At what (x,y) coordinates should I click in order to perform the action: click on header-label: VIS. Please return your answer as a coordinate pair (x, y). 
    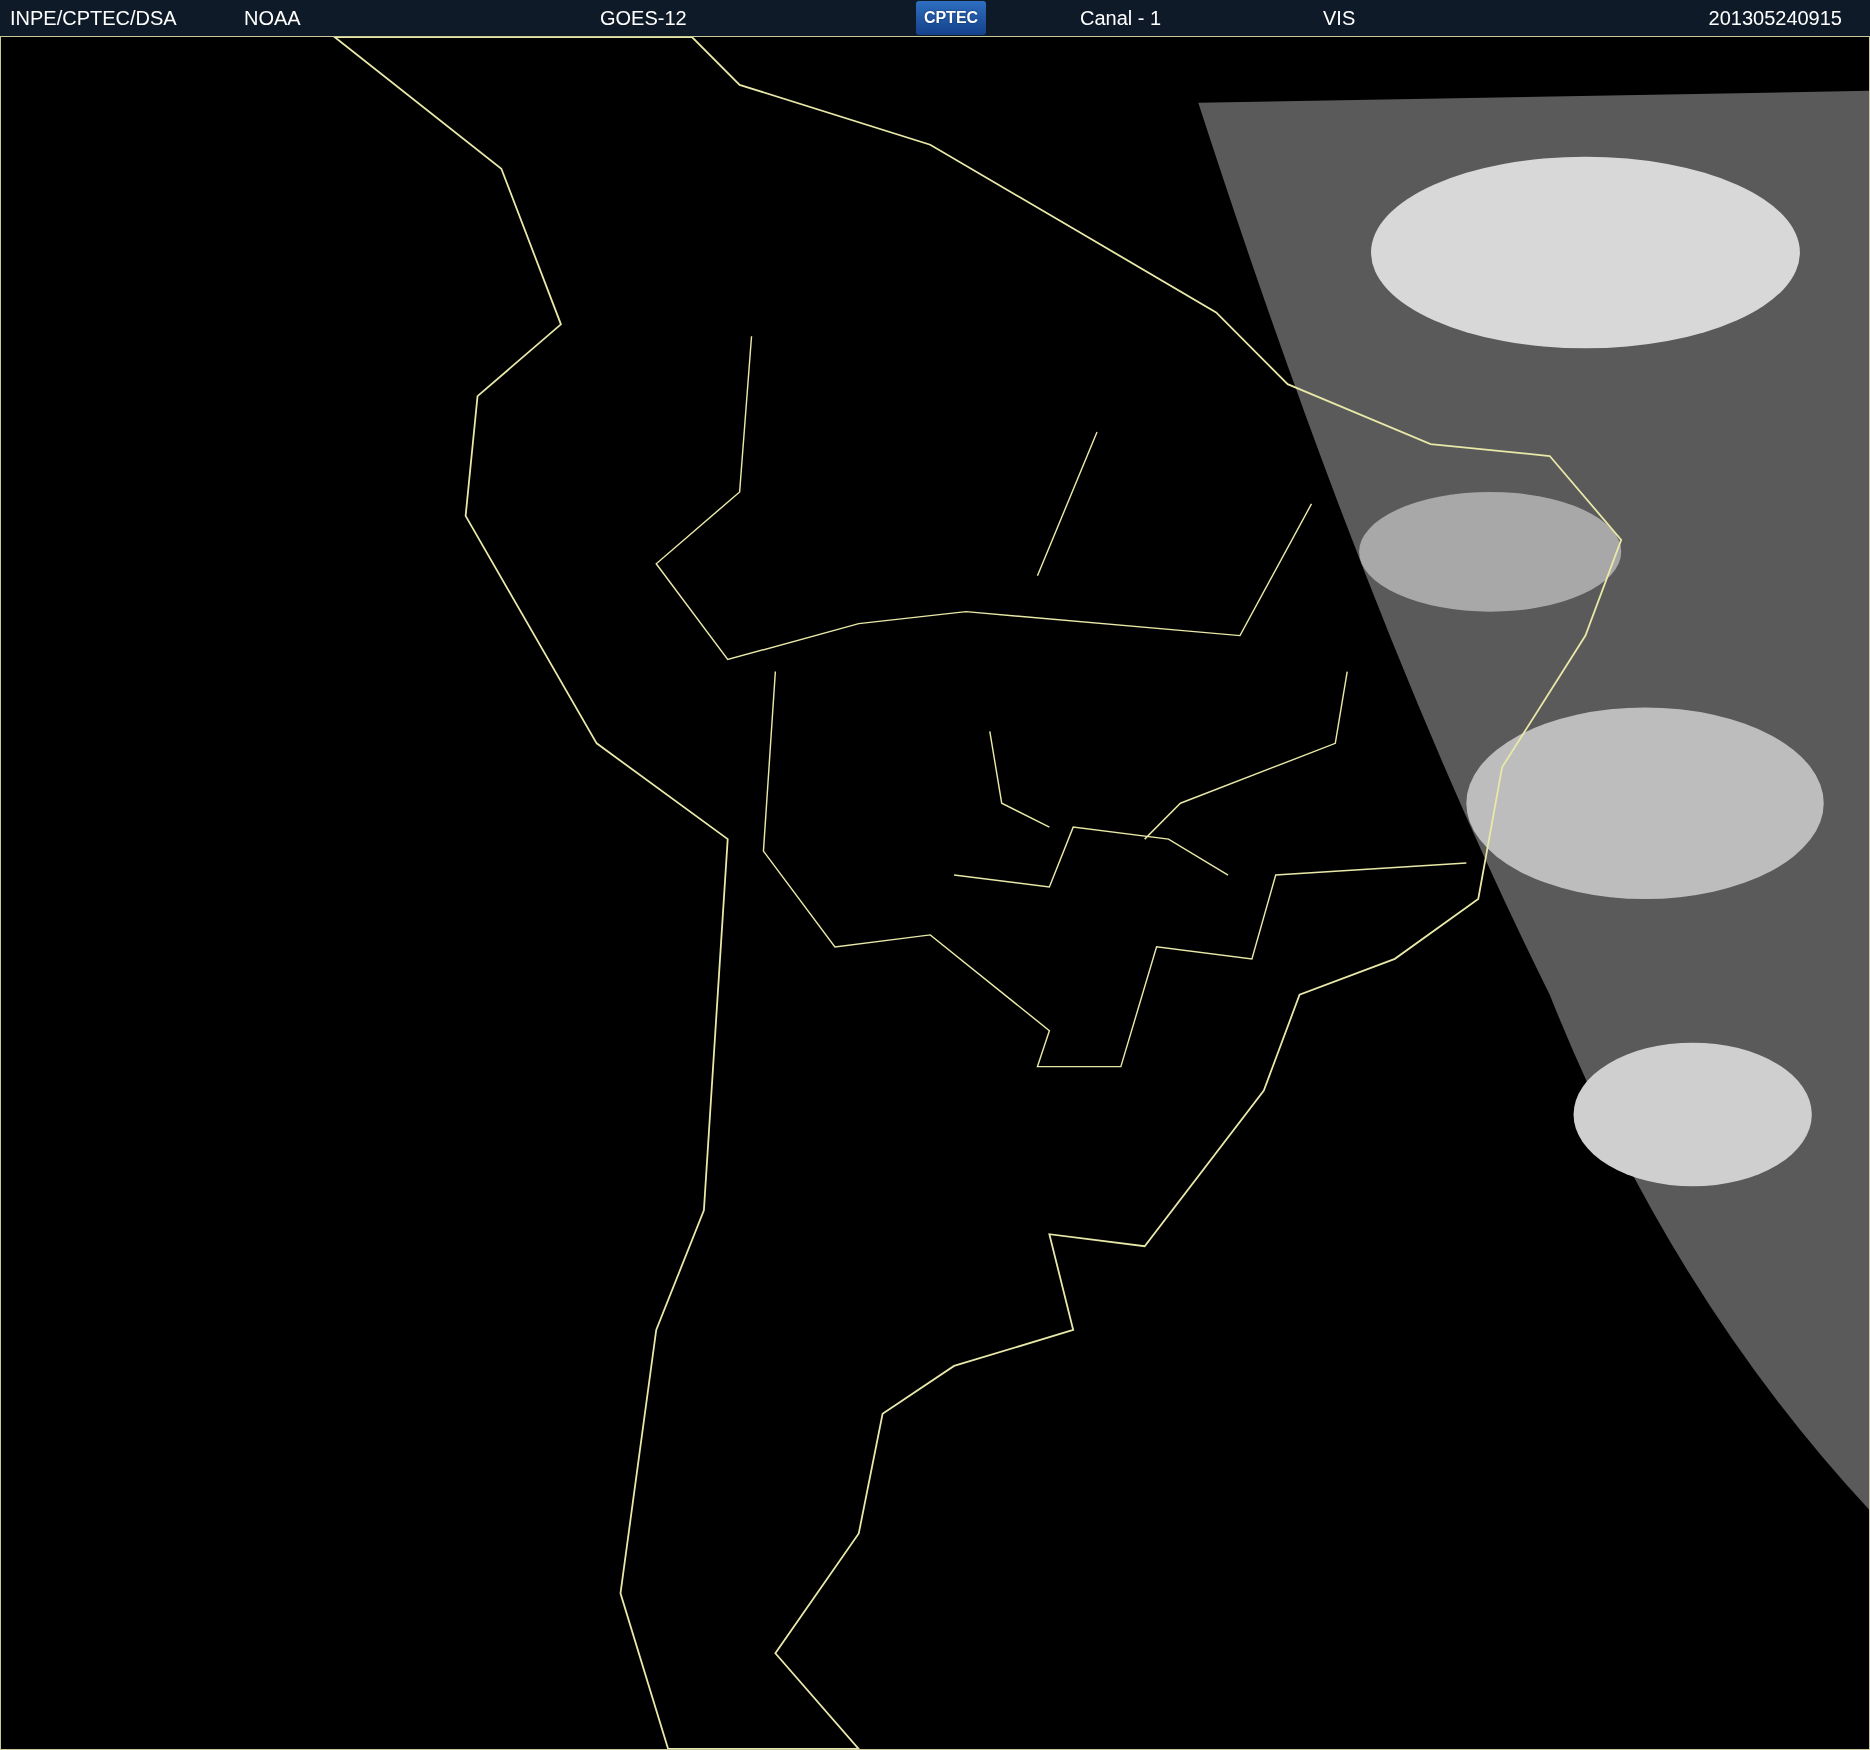
    Looking at the image, I should click on (1339, 18).